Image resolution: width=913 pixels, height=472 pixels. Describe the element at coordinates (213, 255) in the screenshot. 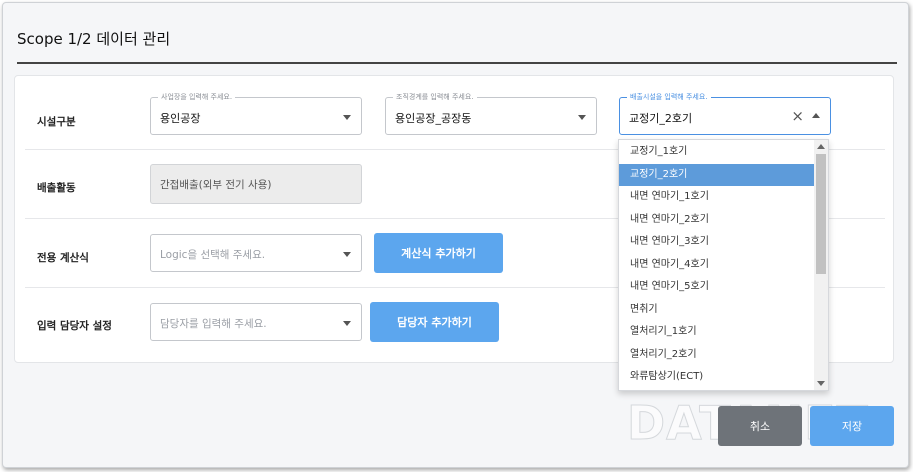

I see `logic-placeholder: Logic을 선택해 주세요.` at that location.